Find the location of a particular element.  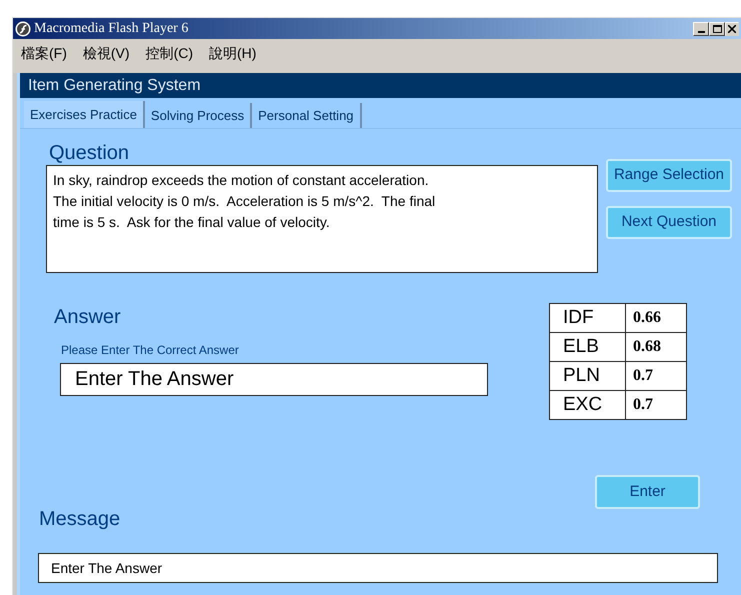

tab: Exercises Practice is located at coordinates (84, 114).